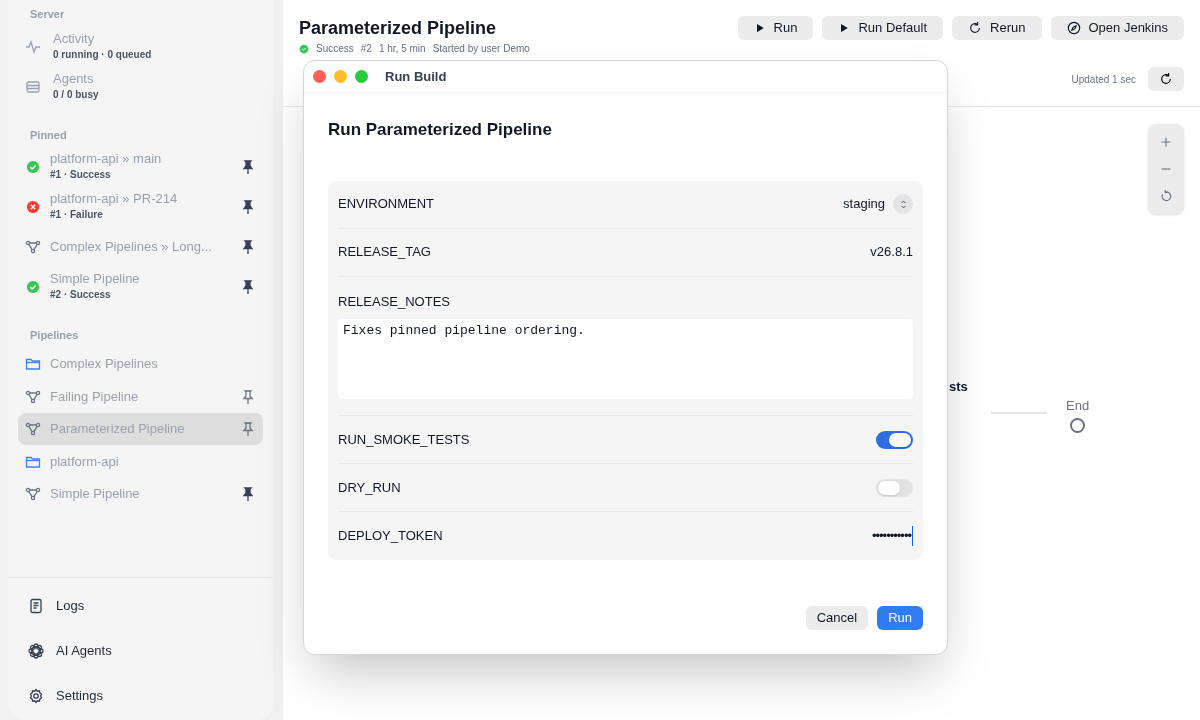 The height and width of the screenshot is (720, 1200). What do you see at coordinates (36, 606) in the screenshot?
I see `document-icon` at bounding box center [36, 606].